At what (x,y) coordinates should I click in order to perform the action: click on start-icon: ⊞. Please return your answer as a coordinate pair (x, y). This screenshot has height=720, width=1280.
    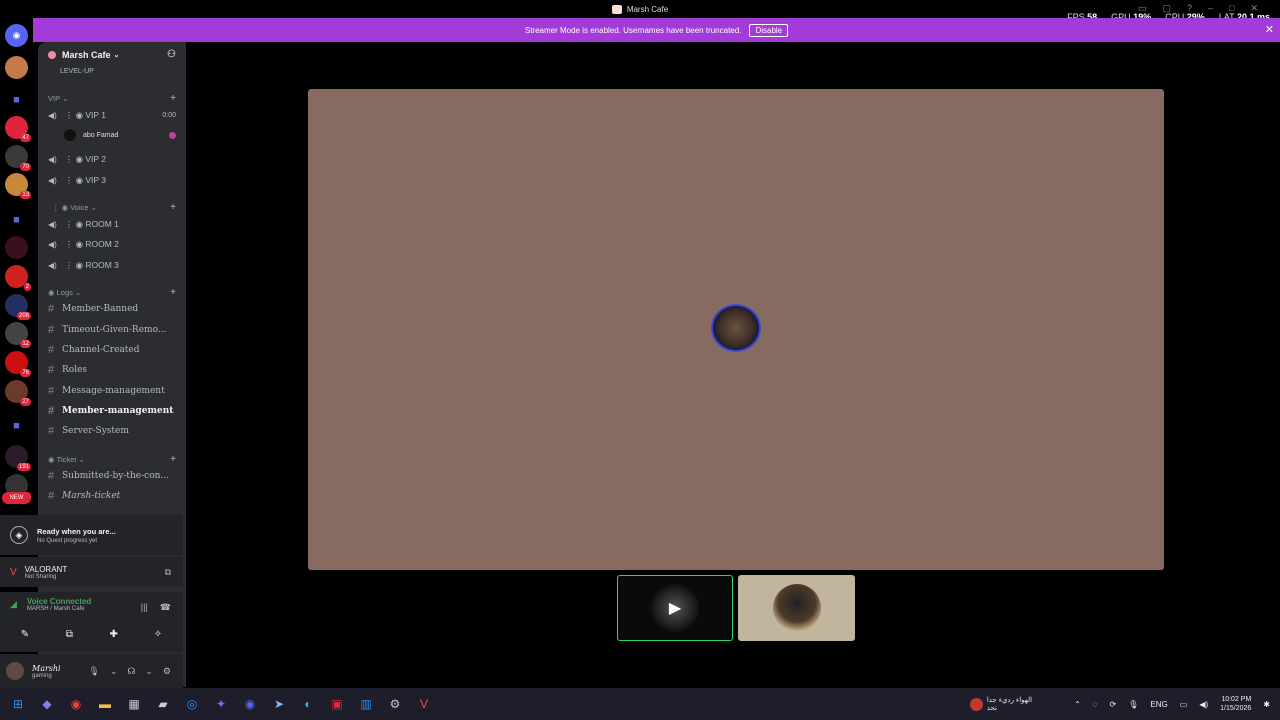
    Looking at the image, I should click on (18, 704).